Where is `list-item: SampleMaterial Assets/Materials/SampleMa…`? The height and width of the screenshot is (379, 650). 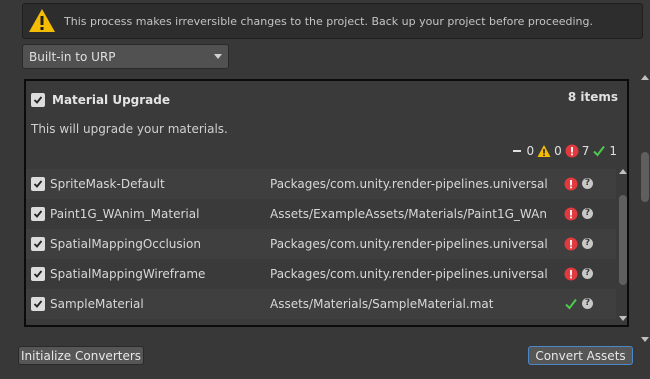
list-item: SampleMaterial Assets/Materials/SampleMa… is located at coordinates (321, 304).